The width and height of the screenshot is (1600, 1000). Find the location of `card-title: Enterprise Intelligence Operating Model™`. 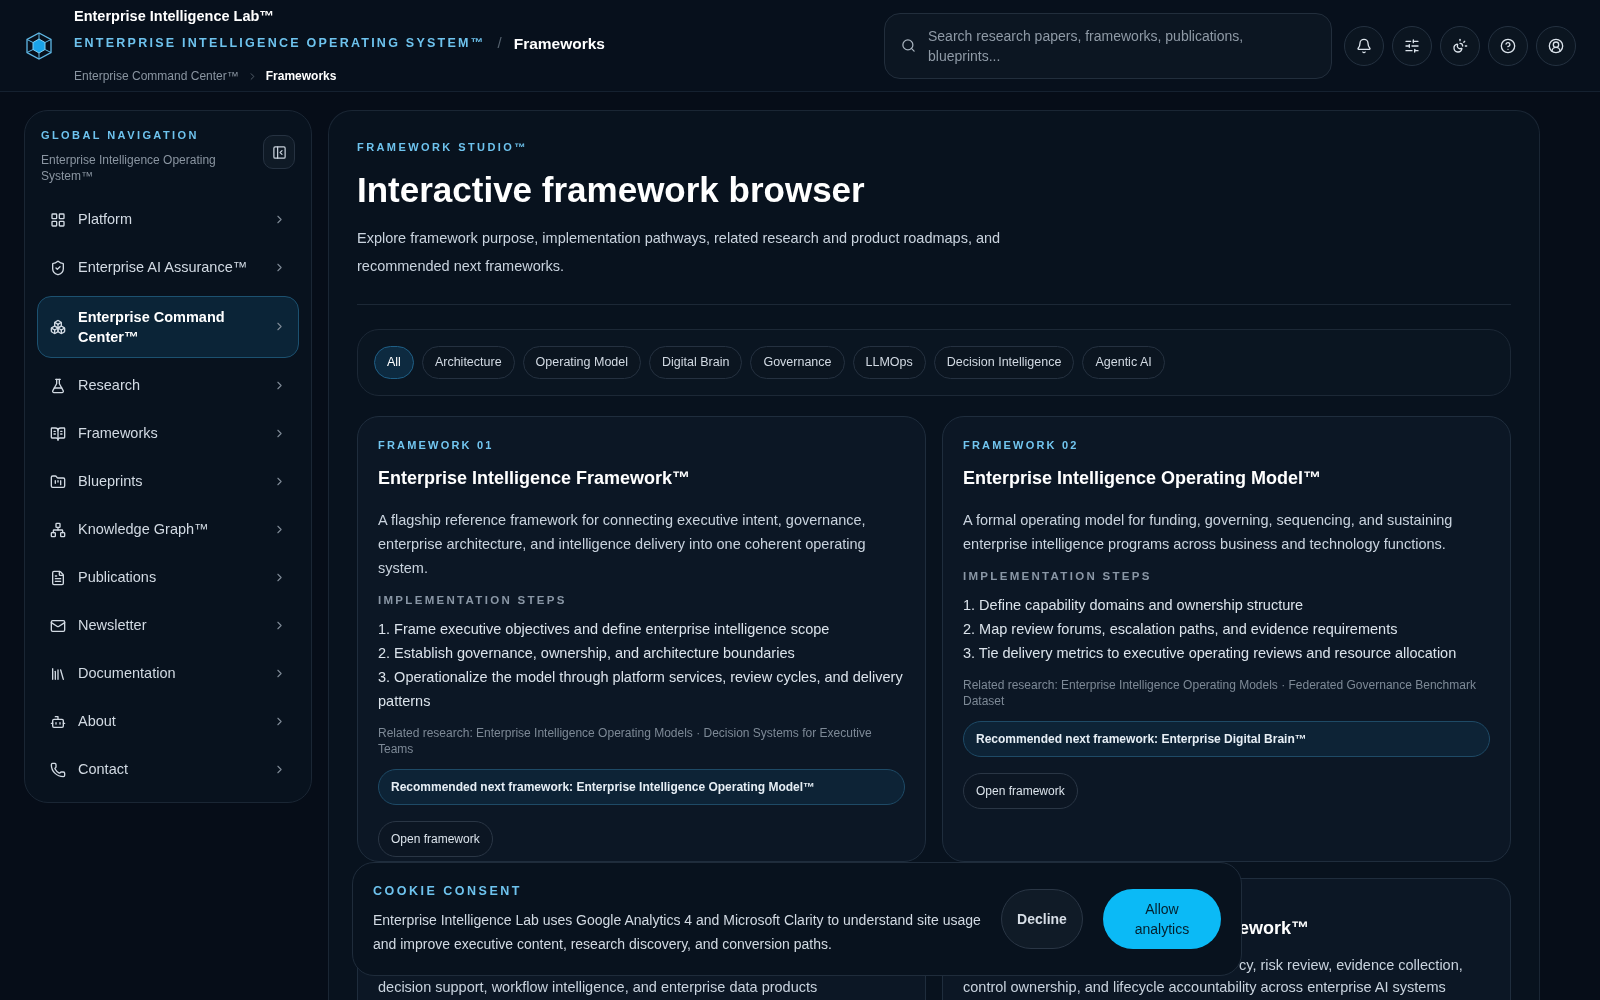

card-title: Enterprise Intelligence Operating Model™ is located at coordinates (1143, 478).